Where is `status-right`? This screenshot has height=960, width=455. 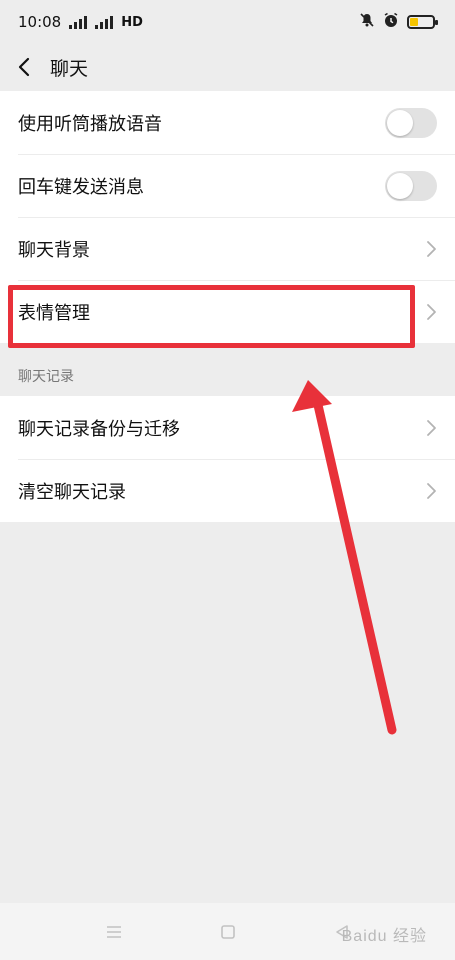
status-right is located at coordinates (398, 22).